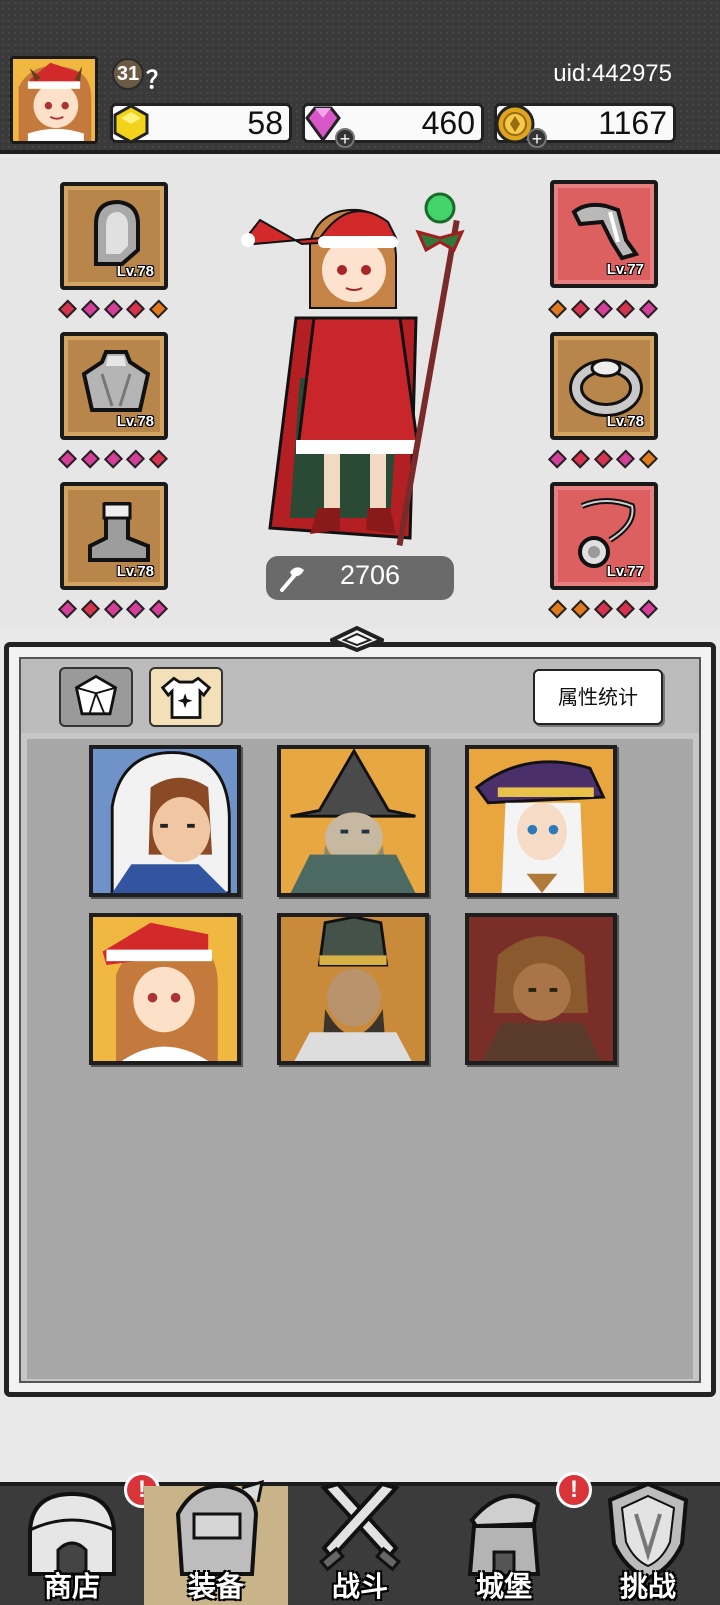  I want to click on boots-icon, so click(119, 532).